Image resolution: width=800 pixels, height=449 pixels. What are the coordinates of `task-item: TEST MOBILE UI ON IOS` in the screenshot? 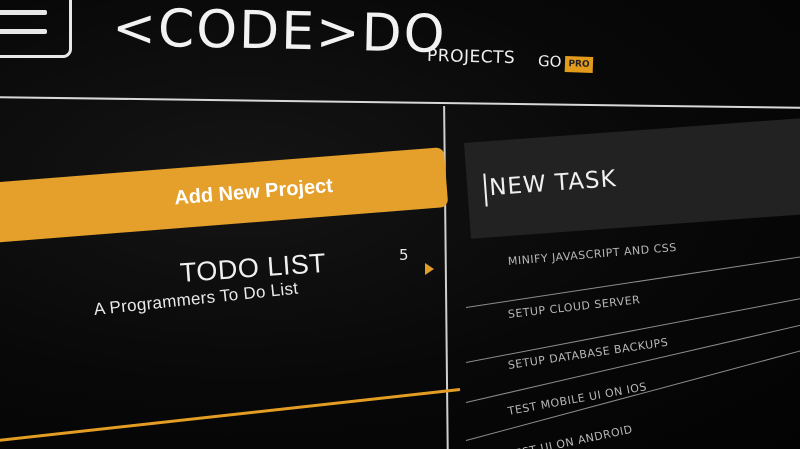 It's located at (577, 399).